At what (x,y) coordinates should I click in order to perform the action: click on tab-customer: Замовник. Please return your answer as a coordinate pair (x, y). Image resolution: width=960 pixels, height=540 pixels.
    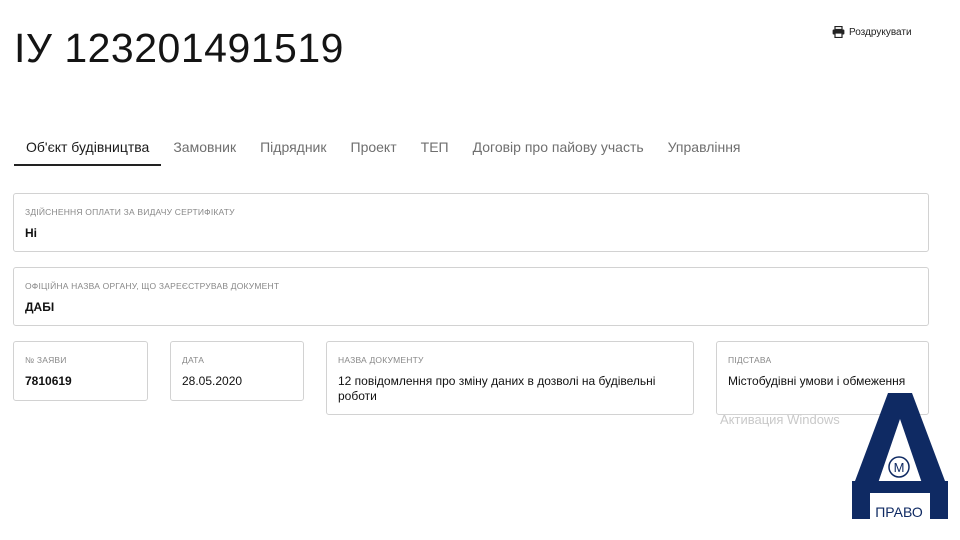
    Looking at the image, I should click on (204, 150).